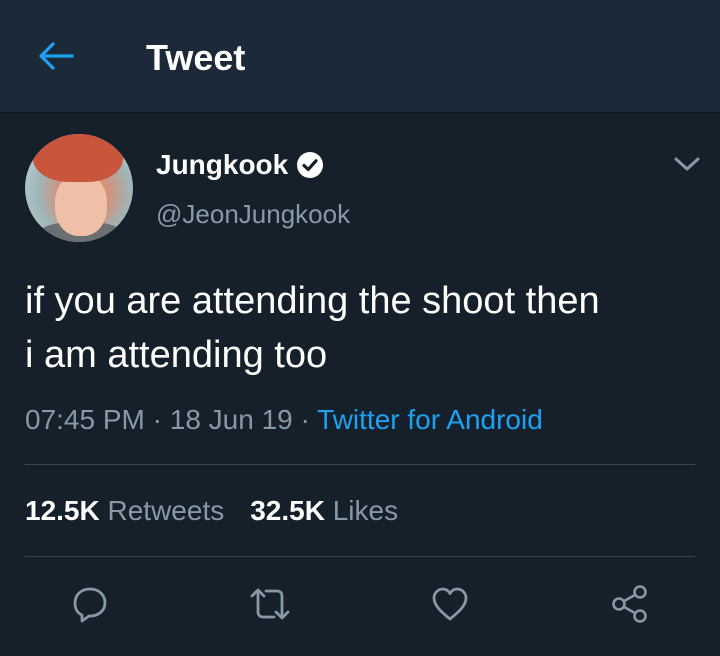 The image size is (720, 656). What do you see at coordinates (85, 419) in the screenshot?
I see `tweet-time: 07:45 PM` at bounding box center [85, 419].